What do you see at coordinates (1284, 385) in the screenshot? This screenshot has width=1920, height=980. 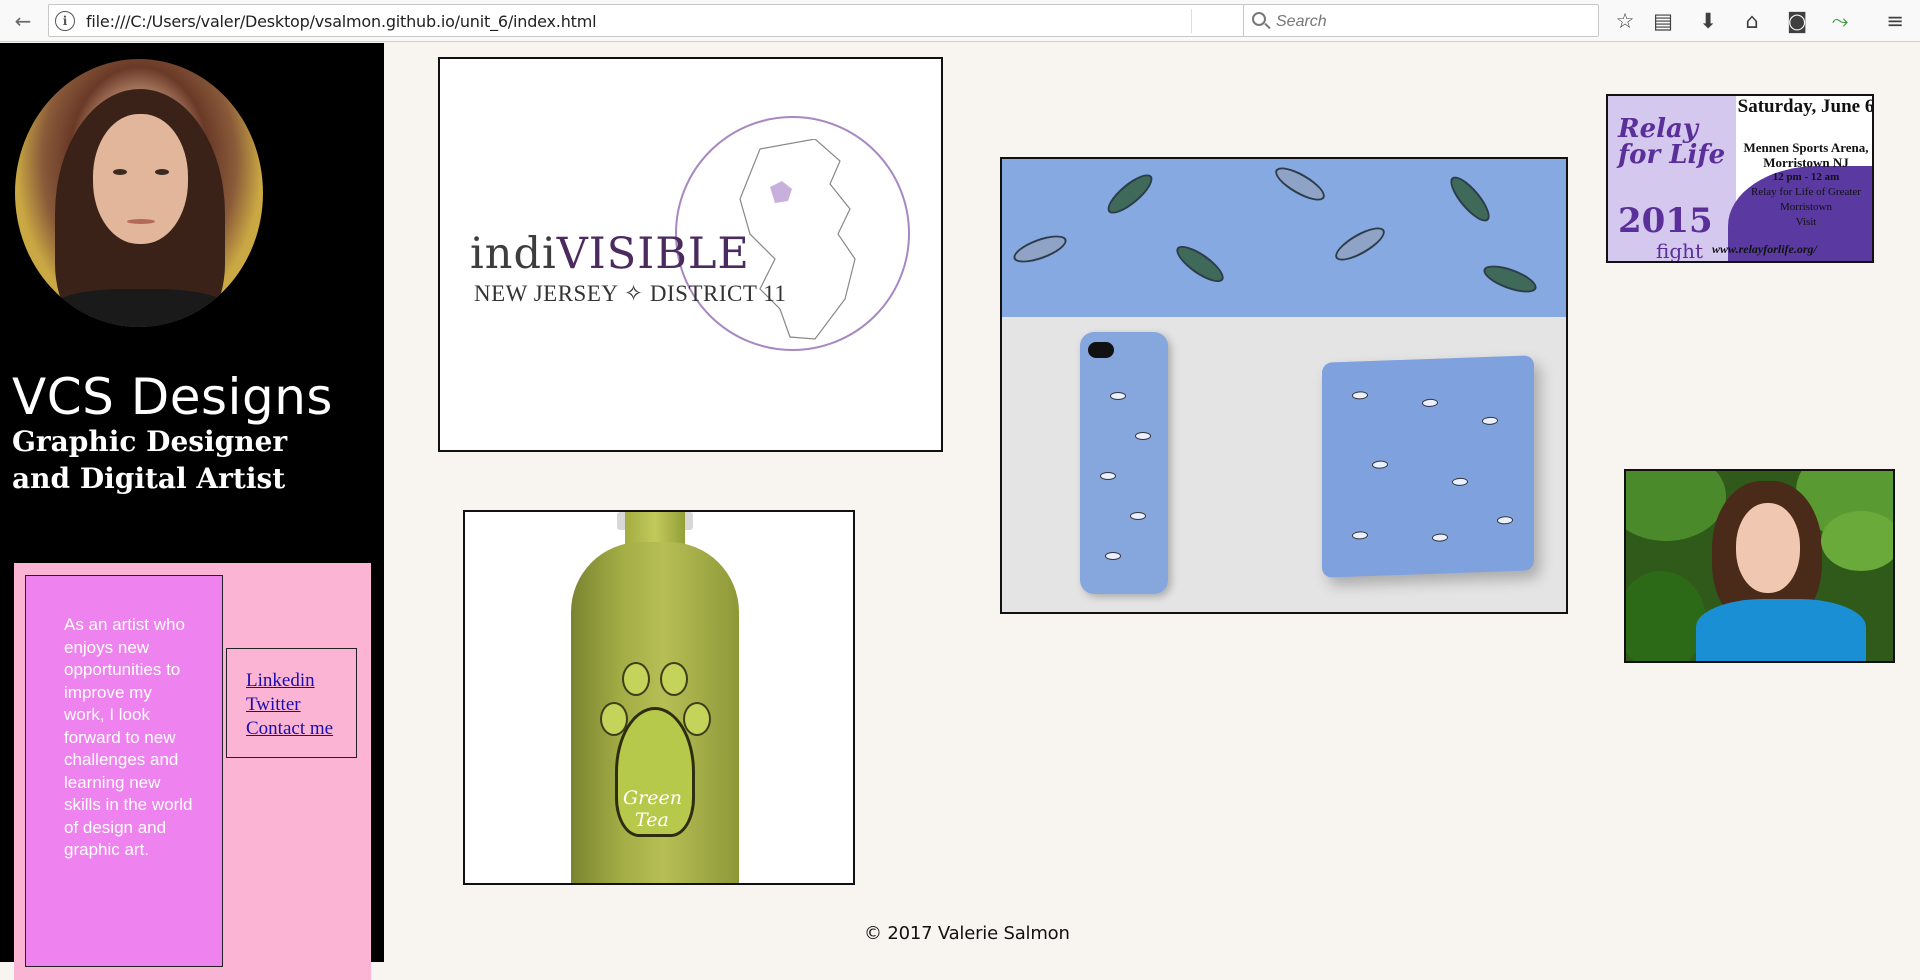 I see `feather-pattern-products-image` at bounding box center [1284, 385].